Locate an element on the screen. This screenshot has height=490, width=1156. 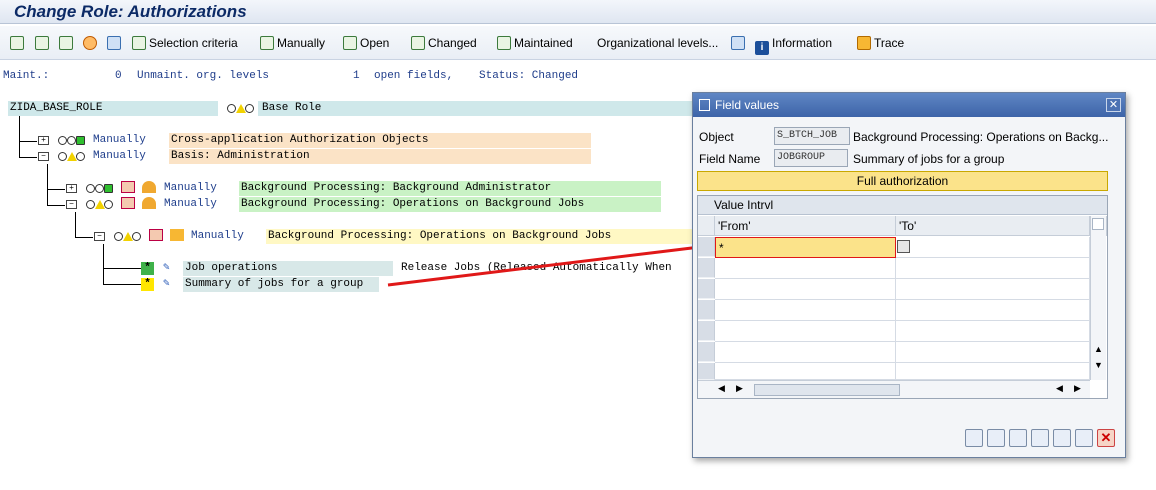
dialog-title-bar: Field values ✕ is located at coordinates (909, 105).